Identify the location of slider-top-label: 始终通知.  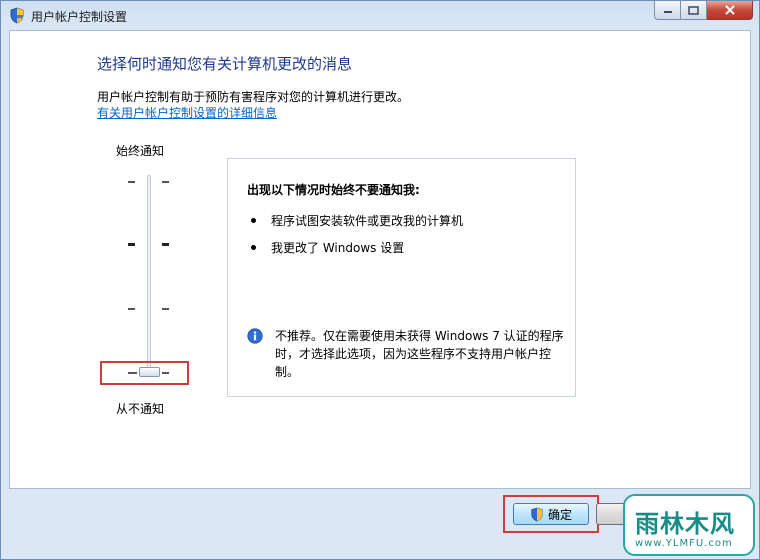
(140, 151).